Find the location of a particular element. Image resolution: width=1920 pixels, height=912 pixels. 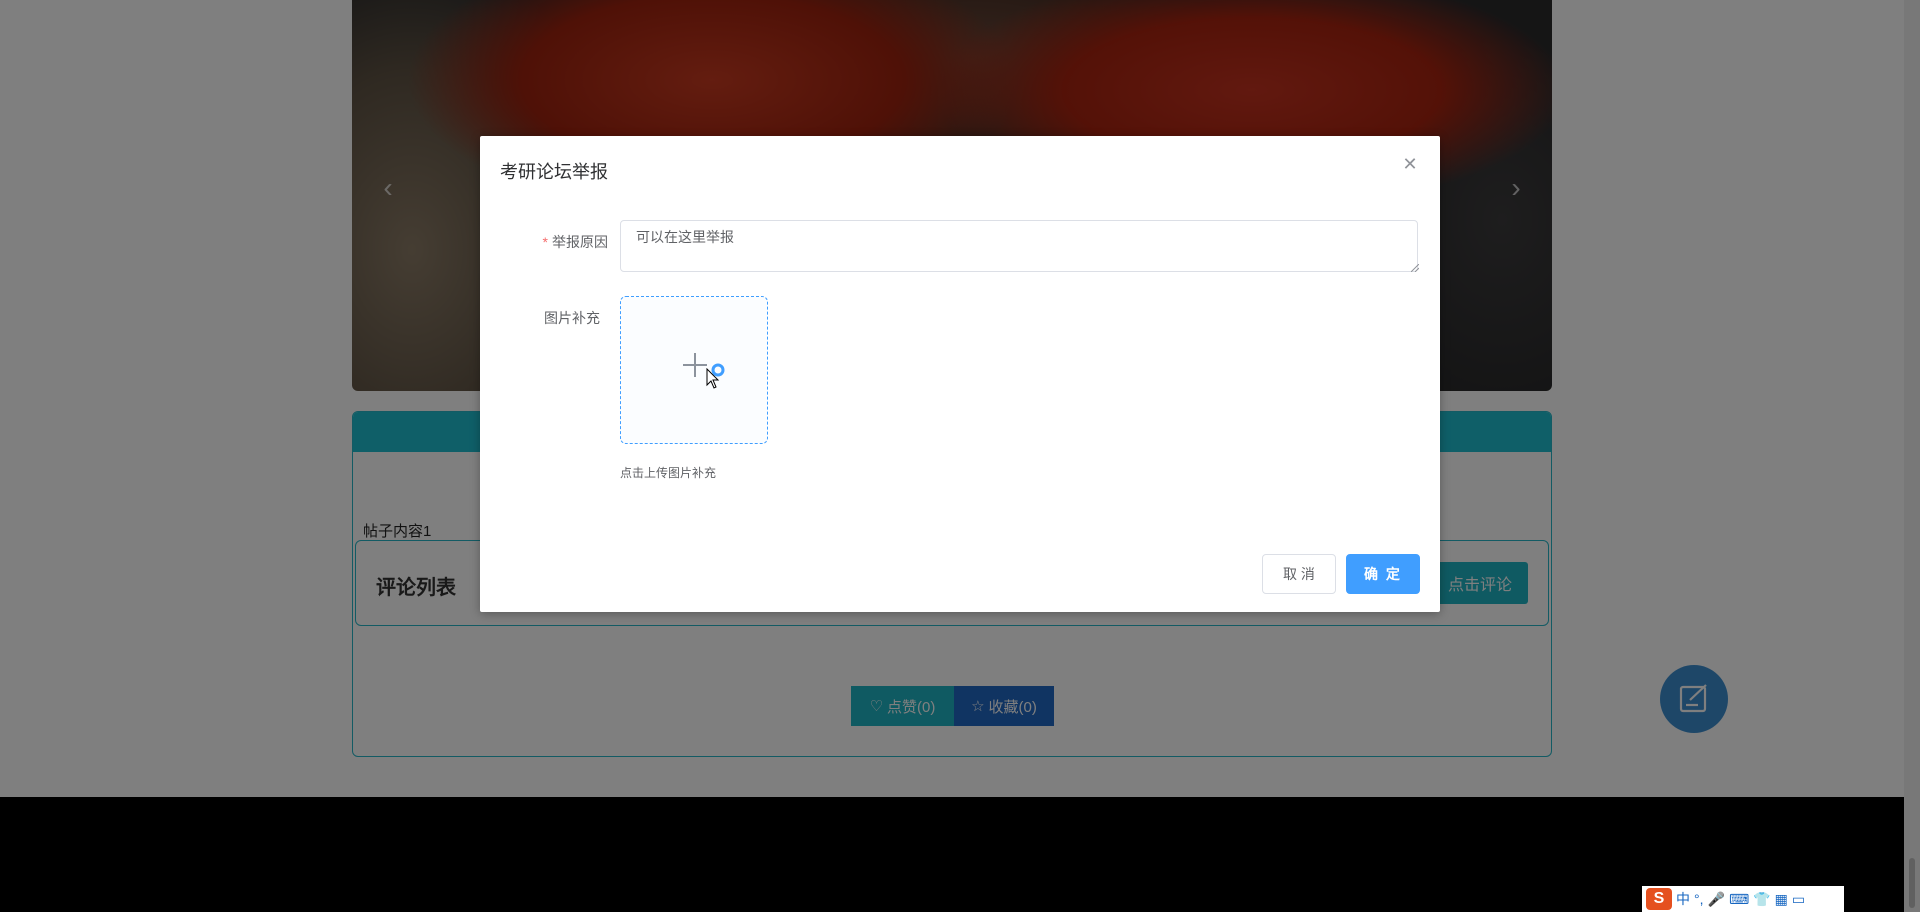

reason-label-wrap: * 举报原因 is located at coordinates (548, 242).